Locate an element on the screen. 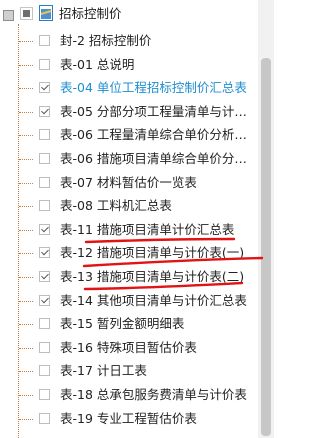 The image size is (320, 438). folder-icon is located at coordinates (46, 13).